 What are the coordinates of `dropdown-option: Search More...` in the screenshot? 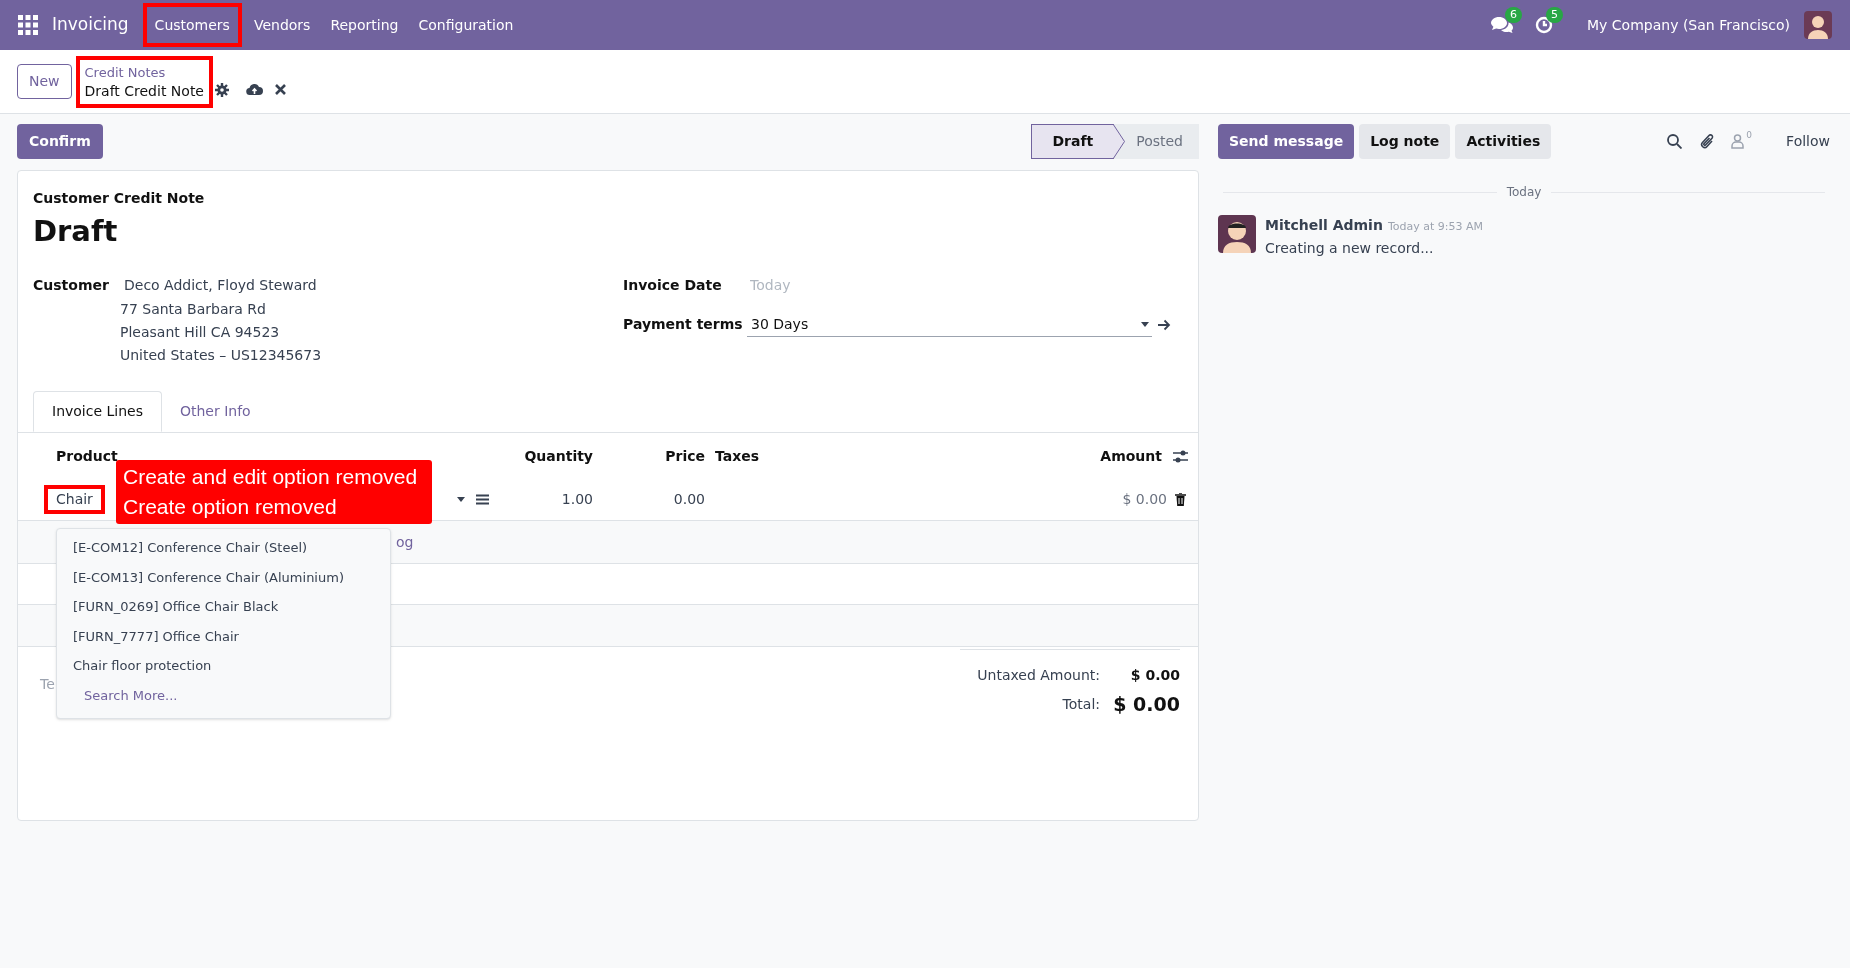 It's located at (223, 695).